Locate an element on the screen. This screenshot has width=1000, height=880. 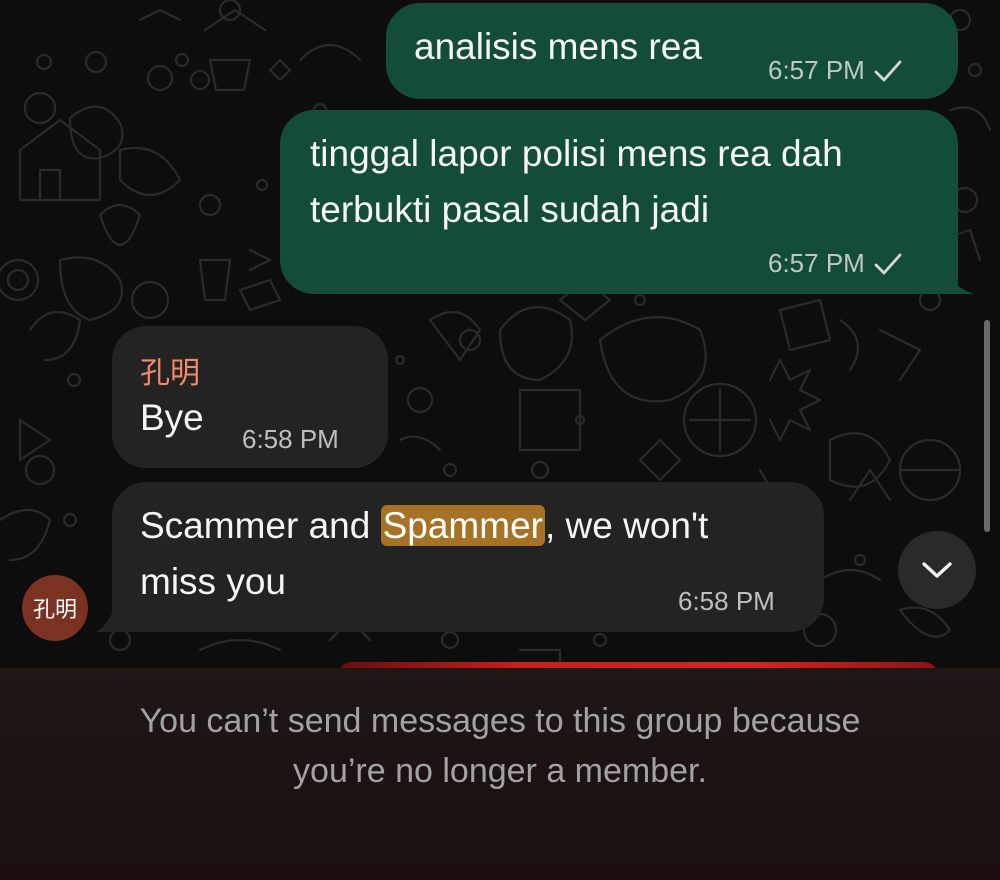
message-text-segment: Scammer and is located at coordinates (260, 525).